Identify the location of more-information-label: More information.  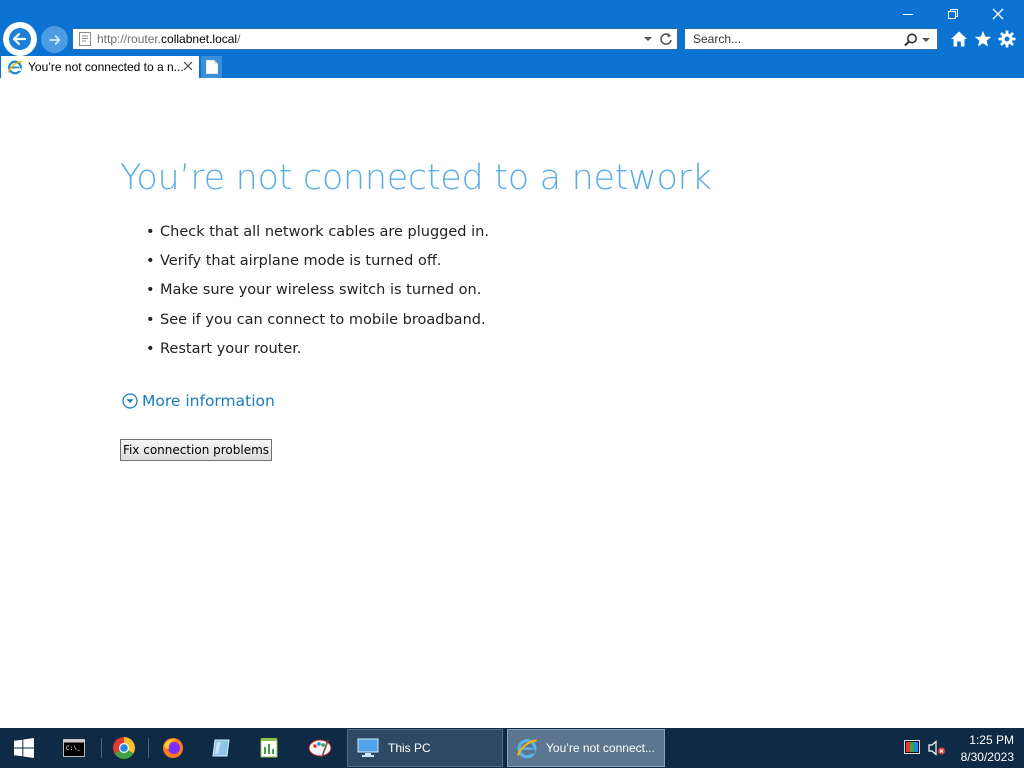
(208, 401).